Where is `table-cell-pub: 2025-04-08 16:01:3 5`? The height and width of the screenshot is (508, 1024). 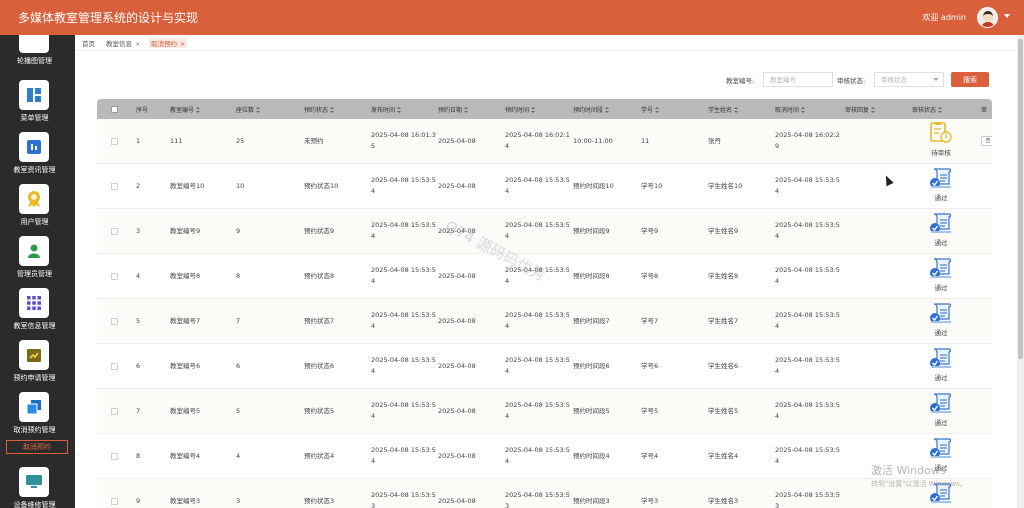
table-cell-pub: 2025-04-08 16:01:3 5 is located at coordinates (403, 140).